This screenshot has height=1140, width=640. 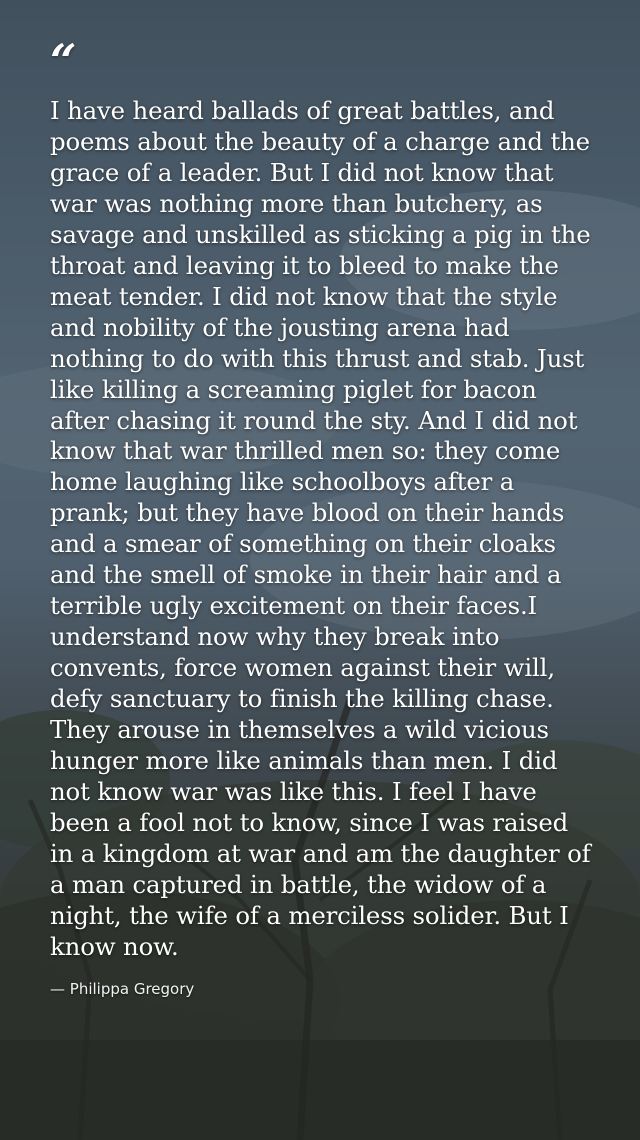 I want to click on quote-mark-icon: “, so click(x=63, y=61).